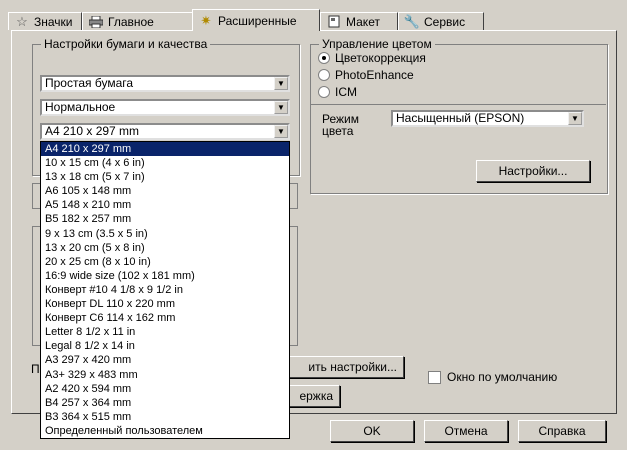 Image resolution: width=627 pixels, height=450 pixels. I want to click on color-mode-select: Насыщенный (EPSON) ▼, so click(487, 118).